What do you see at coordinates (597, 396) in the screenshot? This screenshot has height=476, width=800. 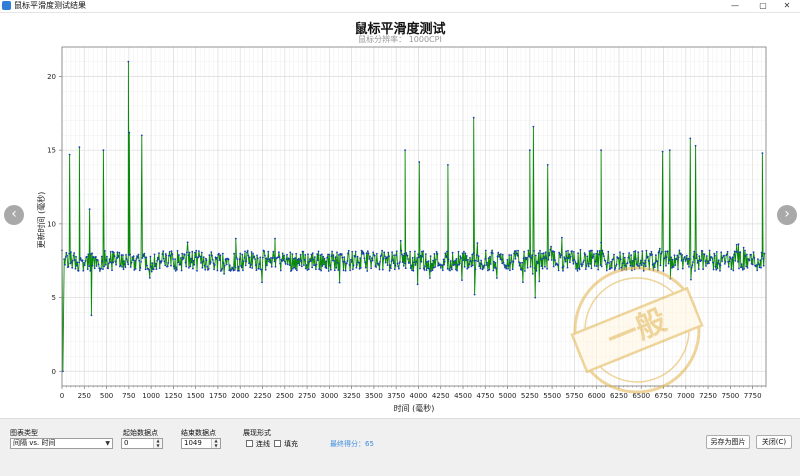 I see `x-tick-label: 6000` at bounding box center [597, 396].